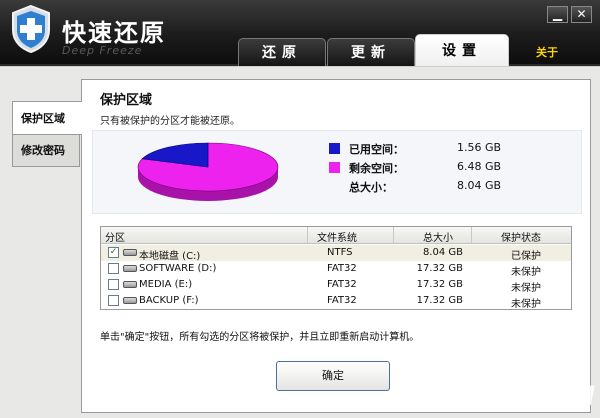 This screenshot has height=418, width=600. What do you see at coordinates (376, 168) in the screenshot?
I see `legend-label: 剩余空间：` at bounding box center [376, 168].